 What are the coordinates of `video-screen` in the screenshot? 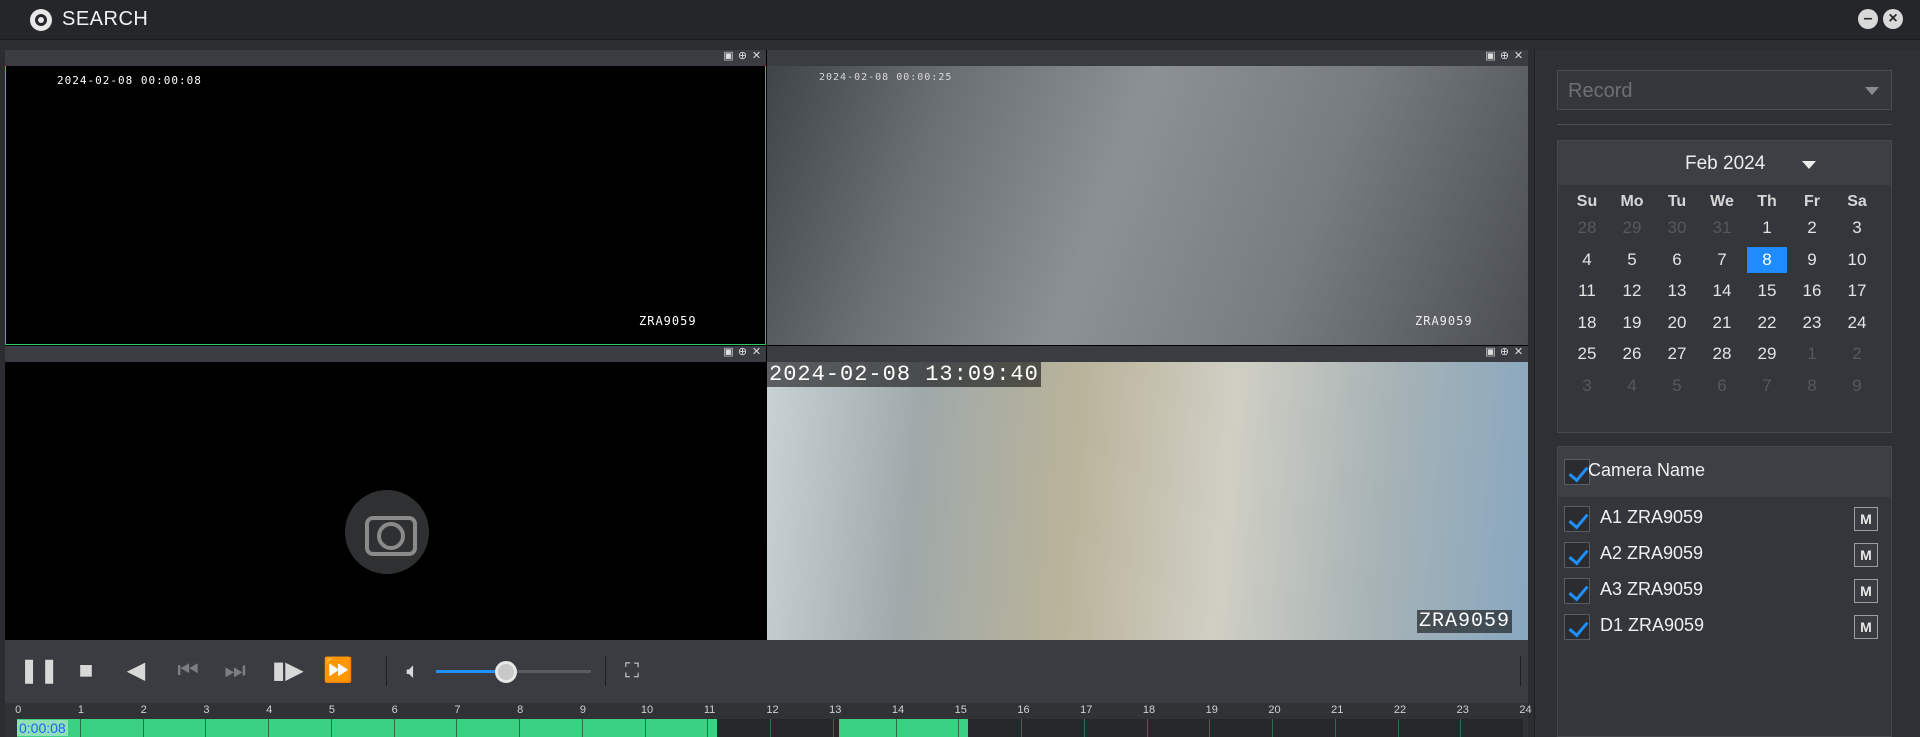 It's located at (385, 501).